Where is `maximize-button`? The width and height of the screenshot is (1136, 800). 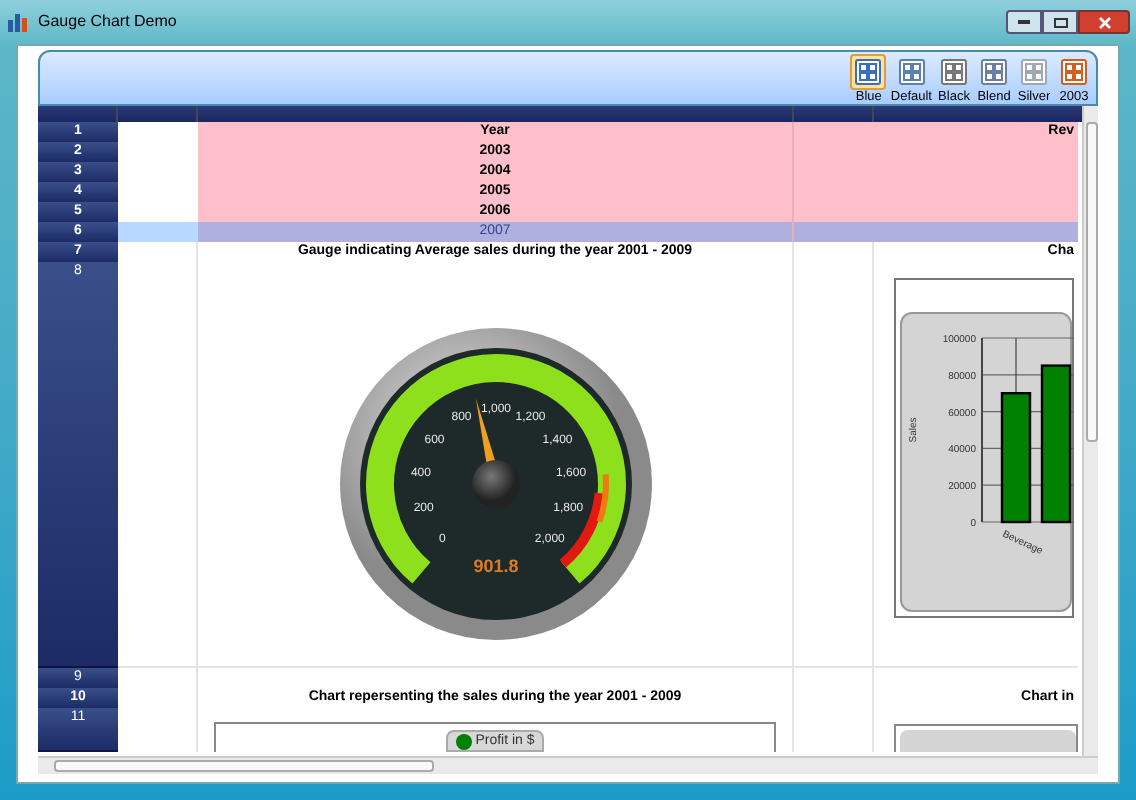 maximize-button is located at coordinates (1060, 22).